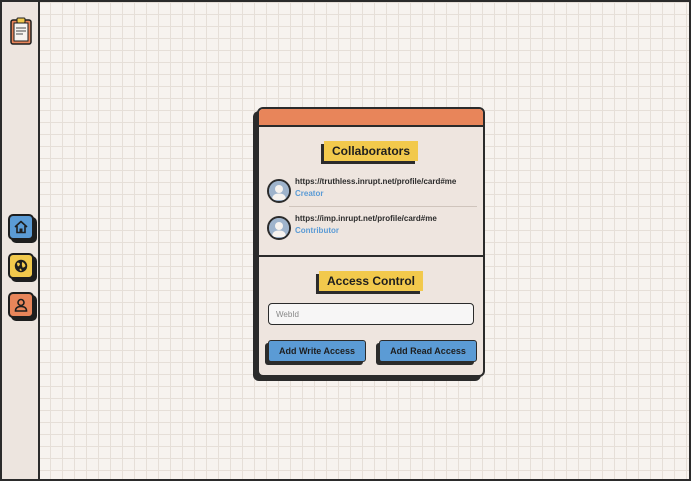 This screenshot has width=691, height=481. Describe the element at coordinates (309, 193) in the screenshot. I see `collaborator-role: Creator` at that location.